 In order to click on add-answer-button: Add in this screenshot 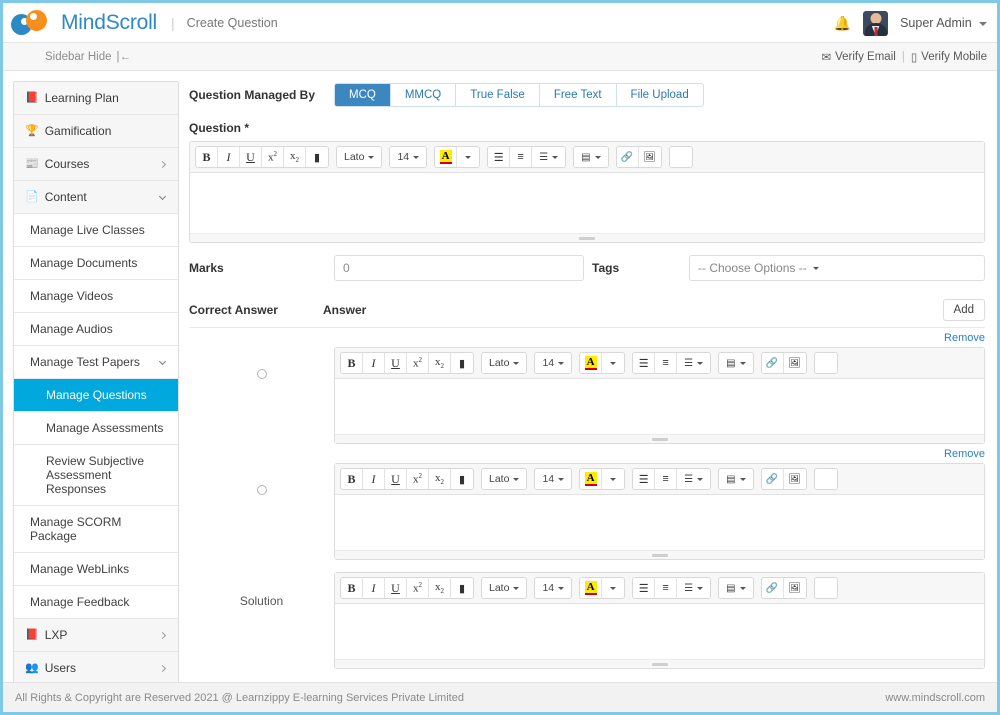, I will do `click(963, 310)`.